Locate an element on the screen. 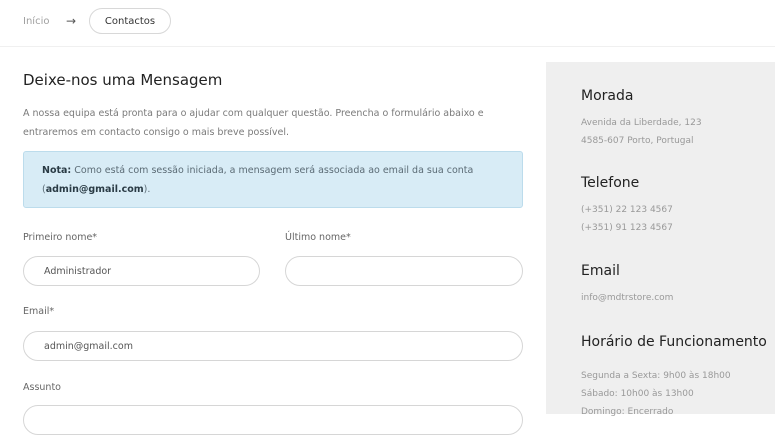 This screenshot has height=435, width=775. address-line-2: 4585-607 Porto, Portugal is located at coordinates (637, 141).